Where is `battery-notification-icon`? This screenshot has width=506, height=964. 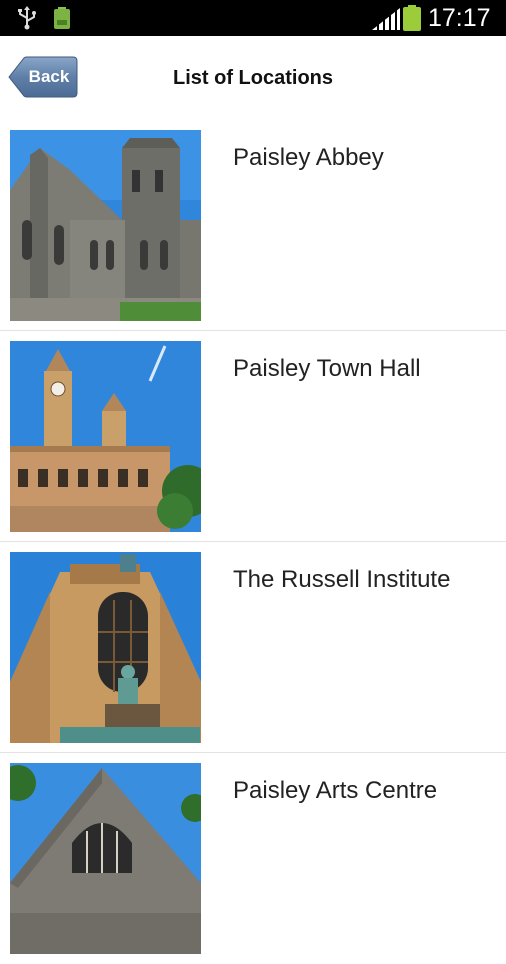
battery-notification-icon is located at coordinates (62, 18).